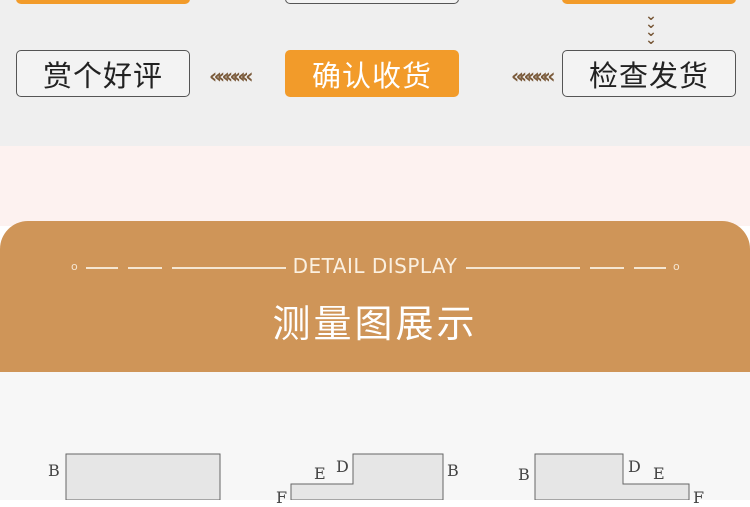 The width and height of the screenshot is (750, 507). What do you see at coordinates (372, 73) in the screenshot?
I see `flow-step-confirm: 确认收货` at bounding box center [372, 73].